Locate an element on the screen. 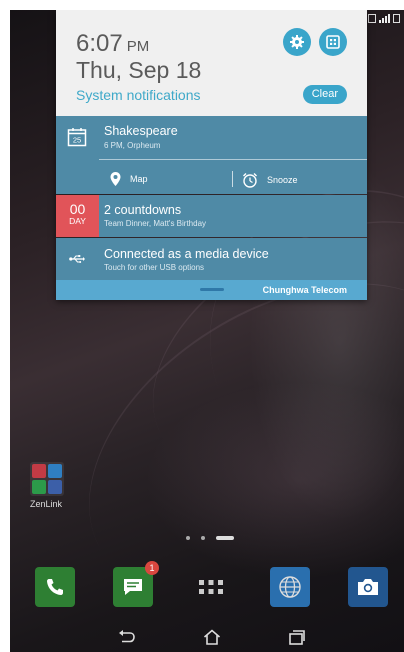 This screenshot has width=404, height=652. countdown-badge: 00 DAY is located at coordinates (77, 216).